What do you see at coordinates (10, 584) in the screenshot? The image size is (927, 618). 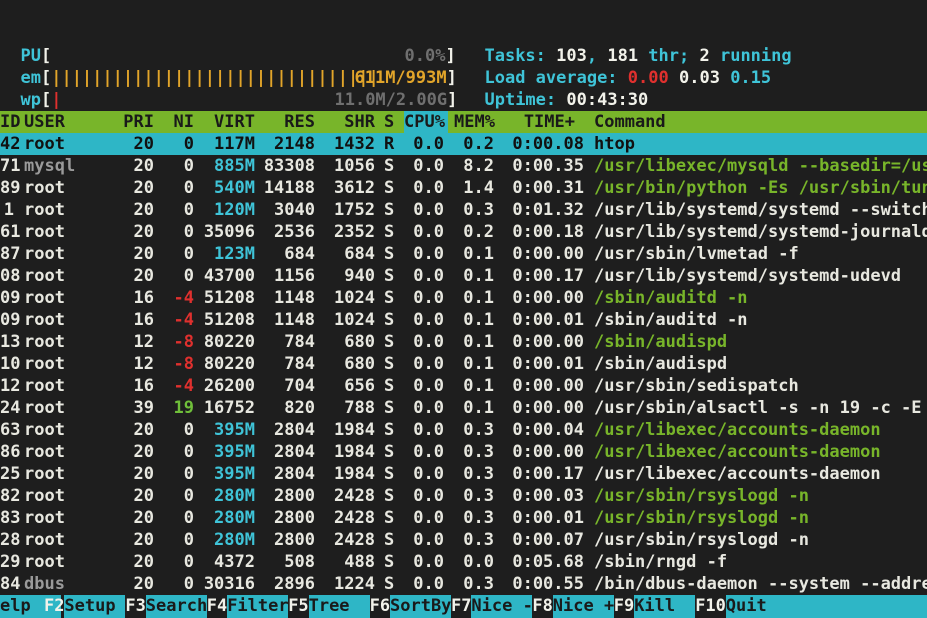 I see `cell-pid: 84` at bounding box center [10, 584].